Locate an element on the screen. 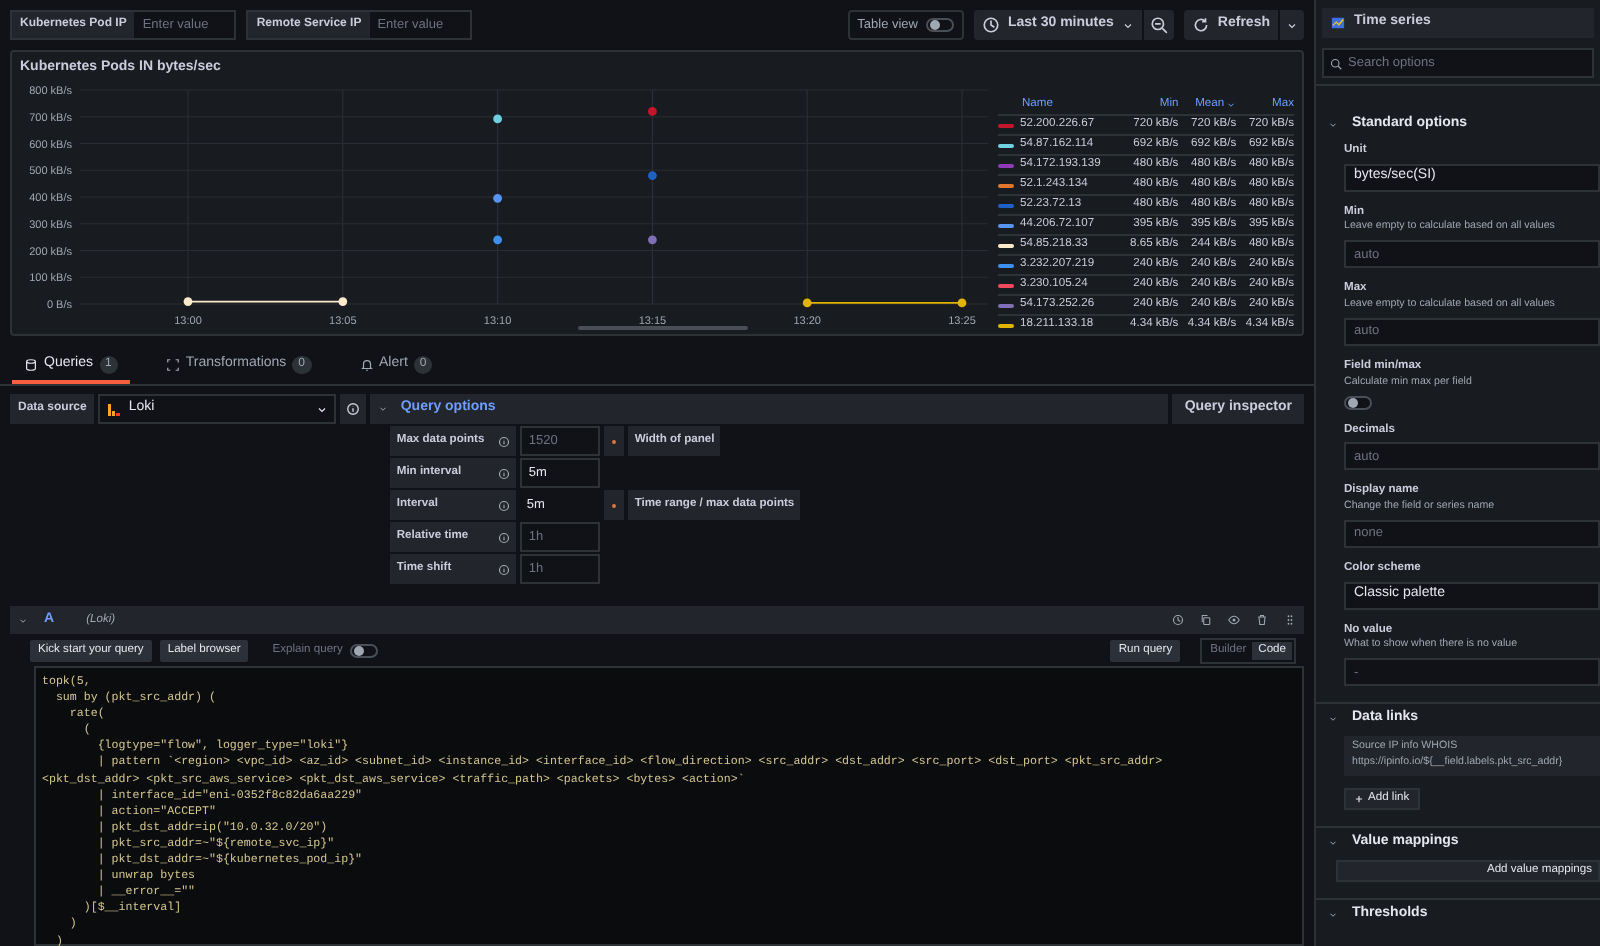 Image resolution: width=1600 pixels, height=946 pixels. data-source-info-button is located at coordinates (353, 409).